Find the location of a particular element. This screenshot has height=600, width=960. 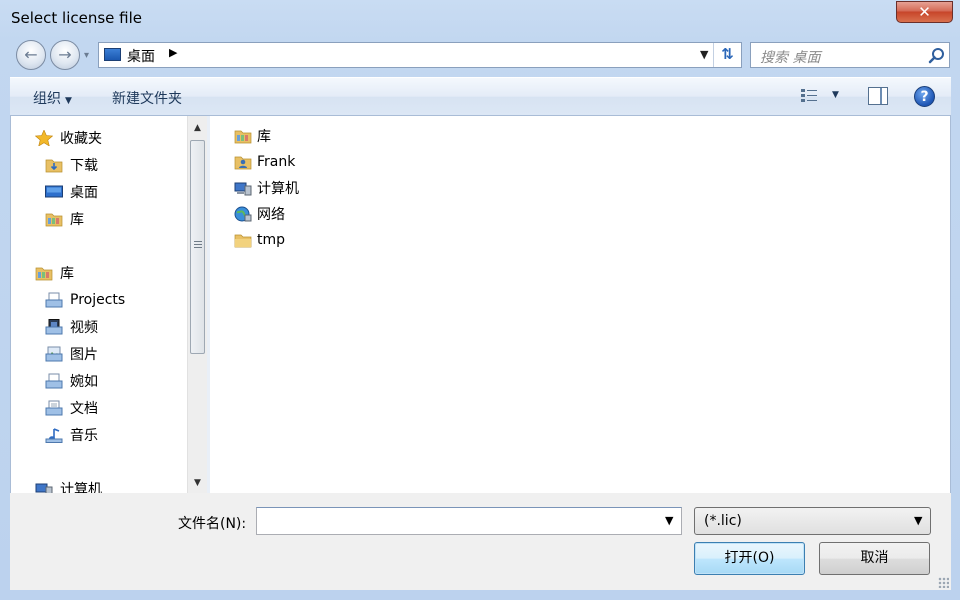

sidebar-item-label: Projects is located at coordinates (98, 300).